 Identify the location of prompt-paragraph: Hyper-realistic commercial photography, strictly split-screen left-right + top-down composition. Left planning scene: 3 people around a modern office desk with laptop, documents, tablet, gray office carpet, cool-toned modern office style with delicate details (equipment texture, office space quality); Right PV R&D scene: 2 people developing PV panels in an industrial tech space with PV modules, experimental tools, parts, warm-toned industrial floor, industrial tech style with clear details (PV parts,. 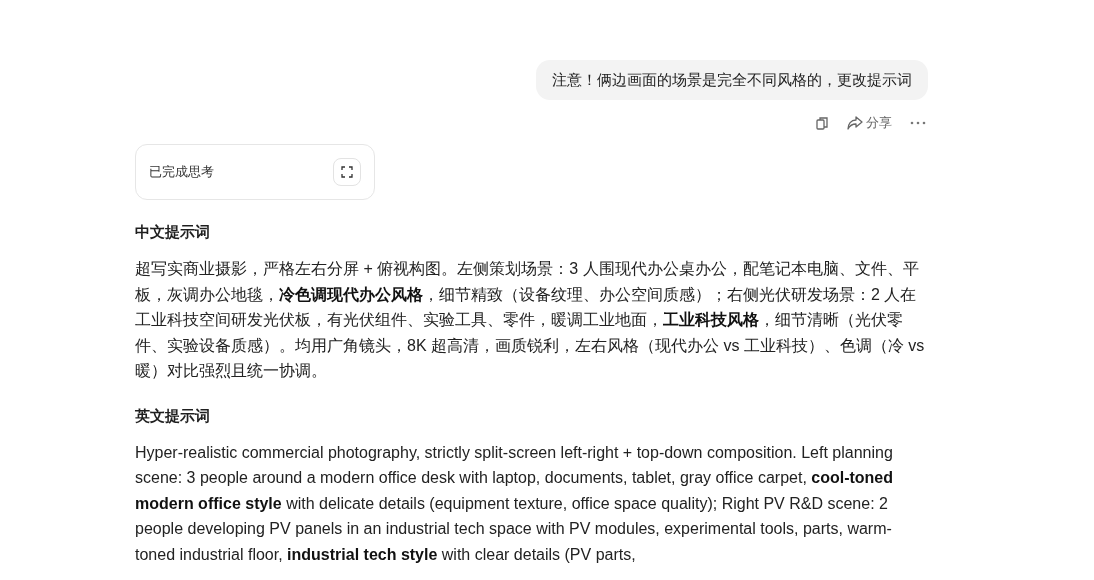
(515, 503).